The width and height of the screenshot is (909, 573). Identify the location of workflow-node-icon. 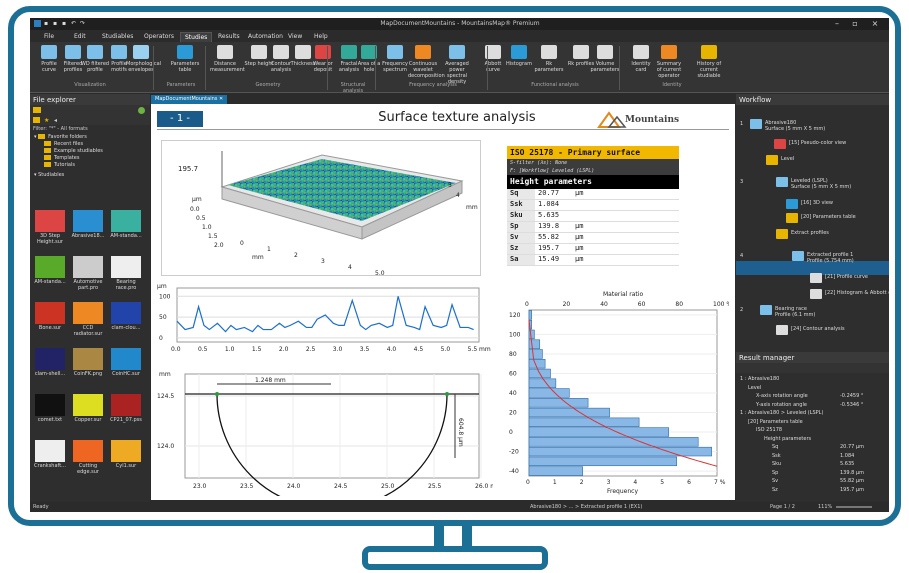
(816, 294).